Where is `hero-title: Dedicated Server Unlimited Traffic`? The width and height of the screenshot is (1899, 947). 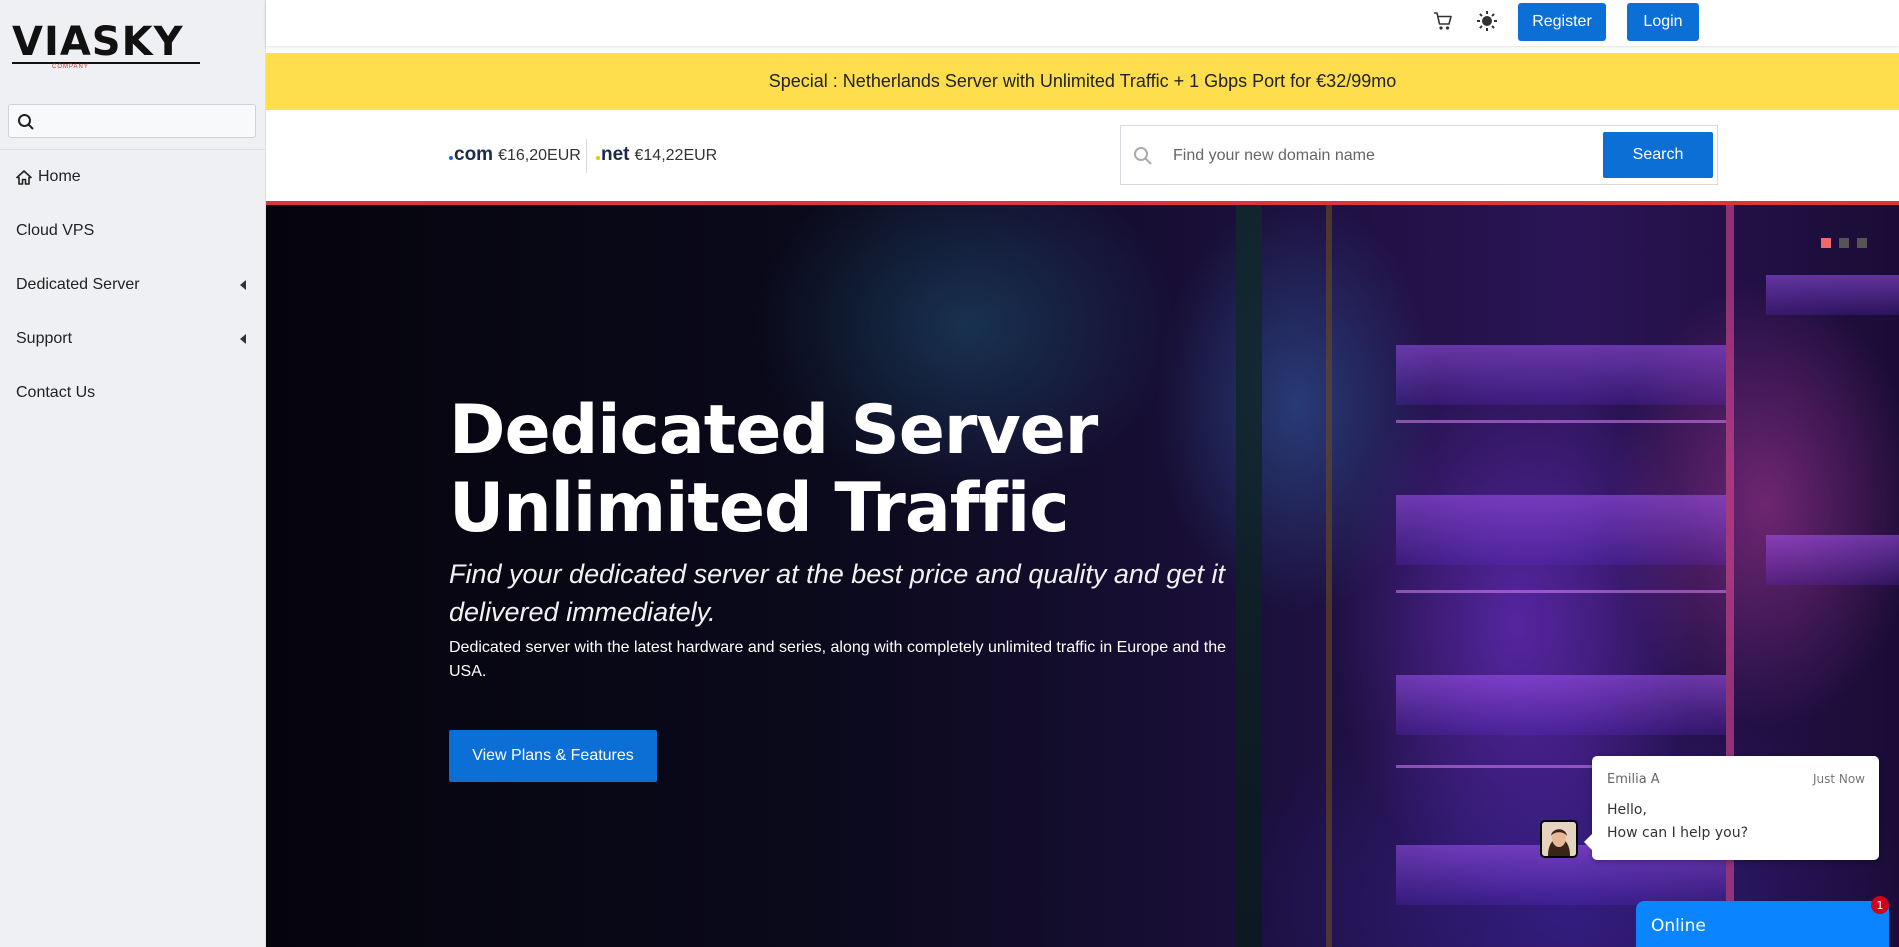
hero-title: Dedicated Server Unlimited Traffic is located at coordinates (829, 470).